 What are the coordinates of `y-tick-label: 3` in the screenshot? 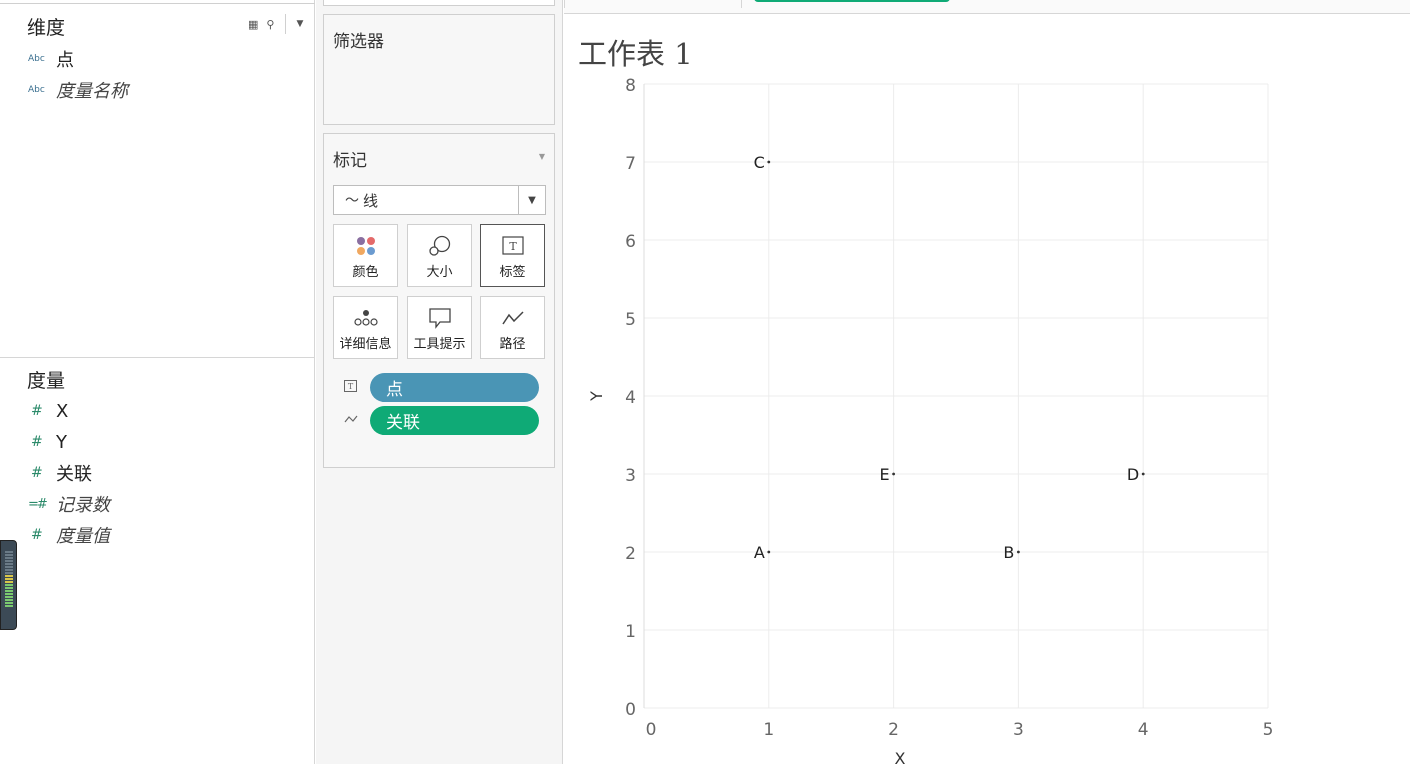 It's located at (630, 476).